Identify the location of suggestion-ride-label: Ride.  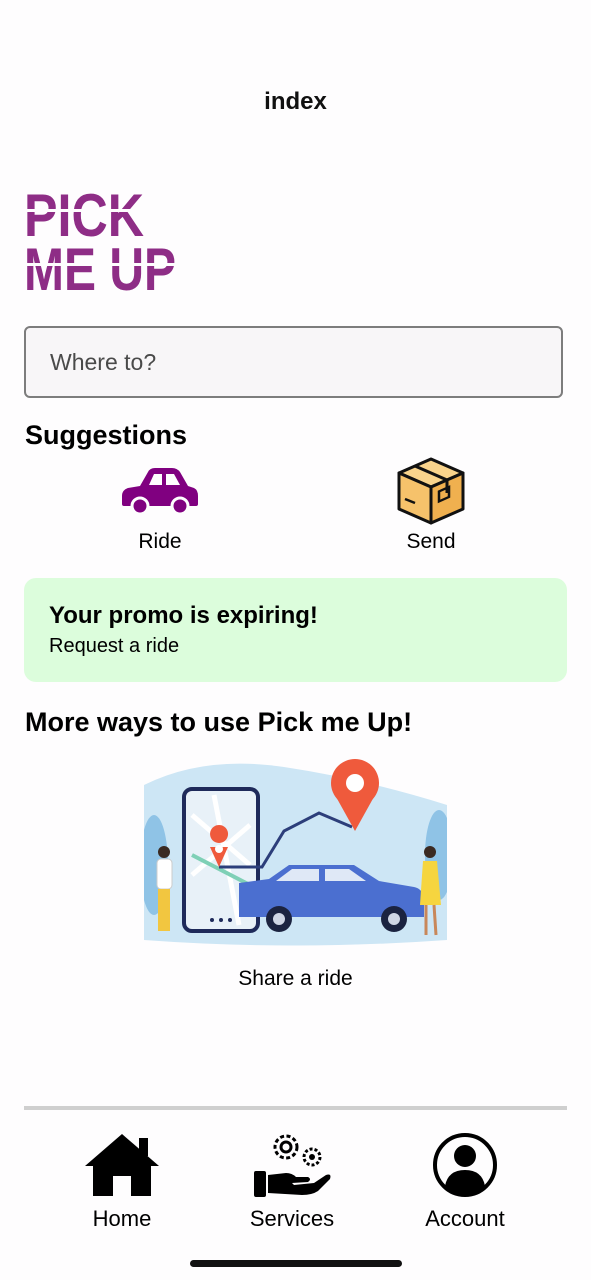
(160, 541).